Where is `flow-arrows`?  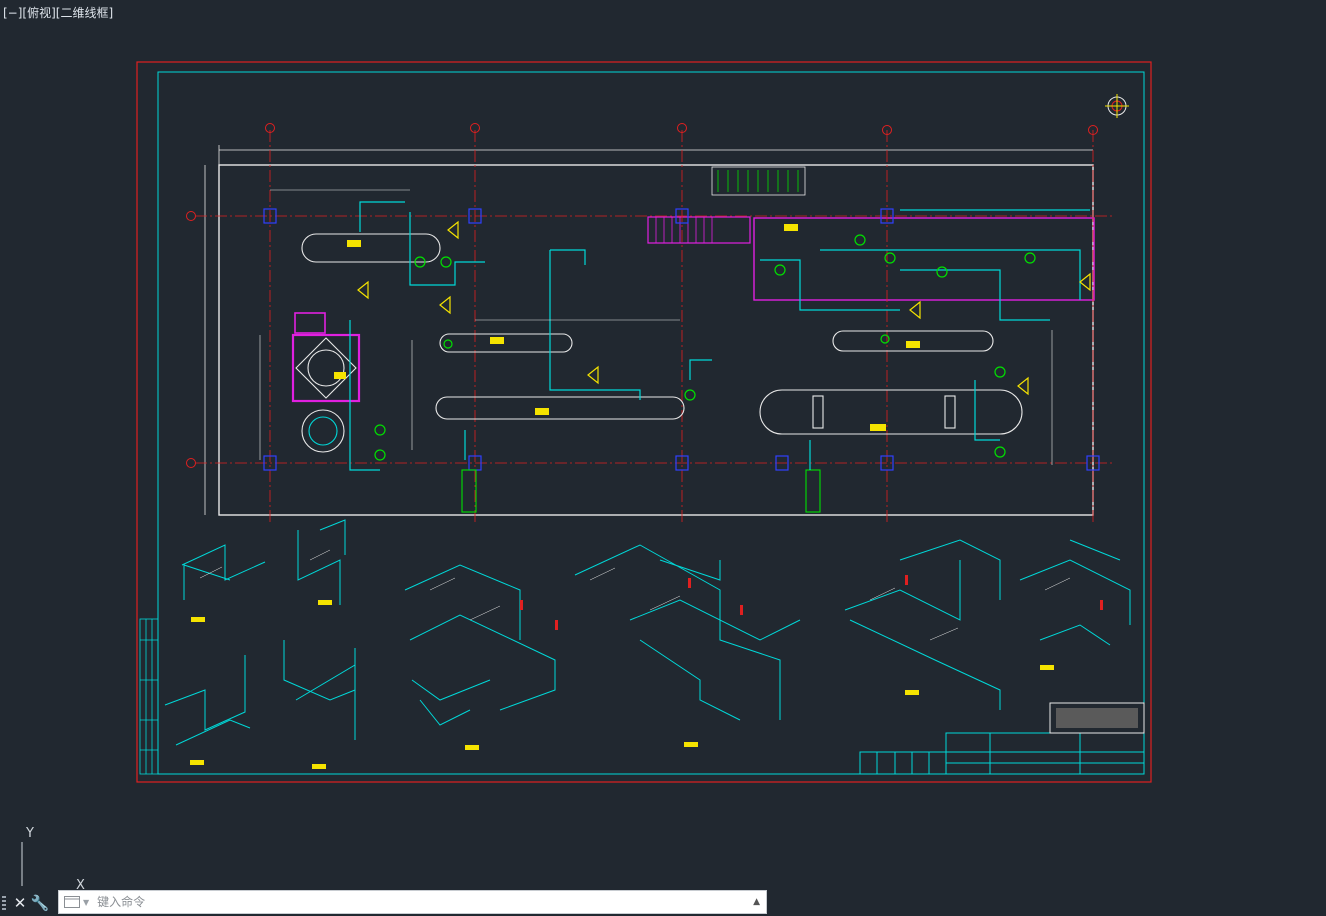 flow-arrows is located at coordinates (724, 308).